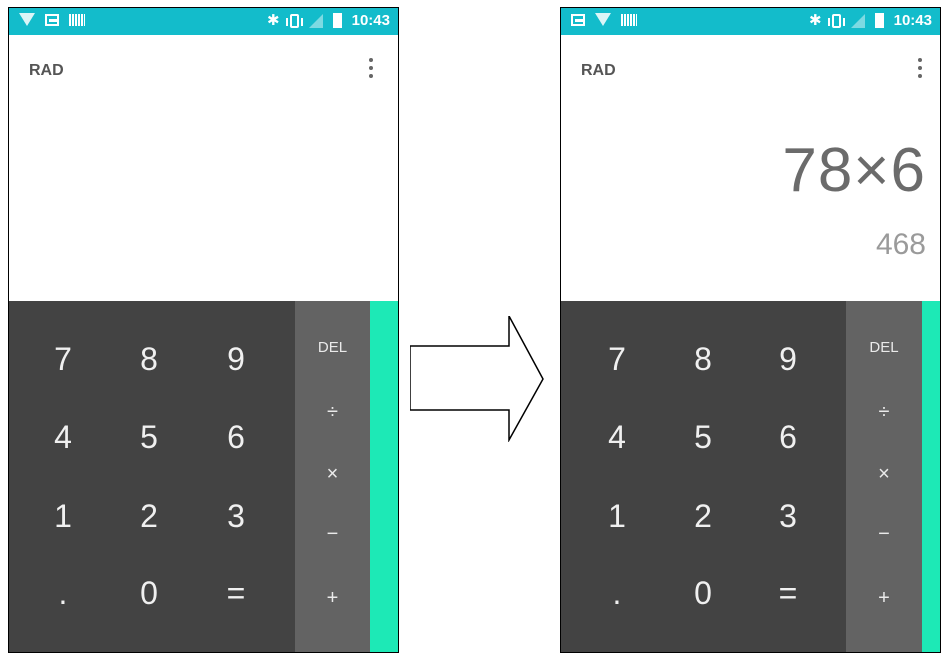 The width and height of the screenshot is (942, 655). What do you see at coordinates (854, 170) in the screenshot?
I see `formula-display: 78×6` at bounding box center [854, 170].